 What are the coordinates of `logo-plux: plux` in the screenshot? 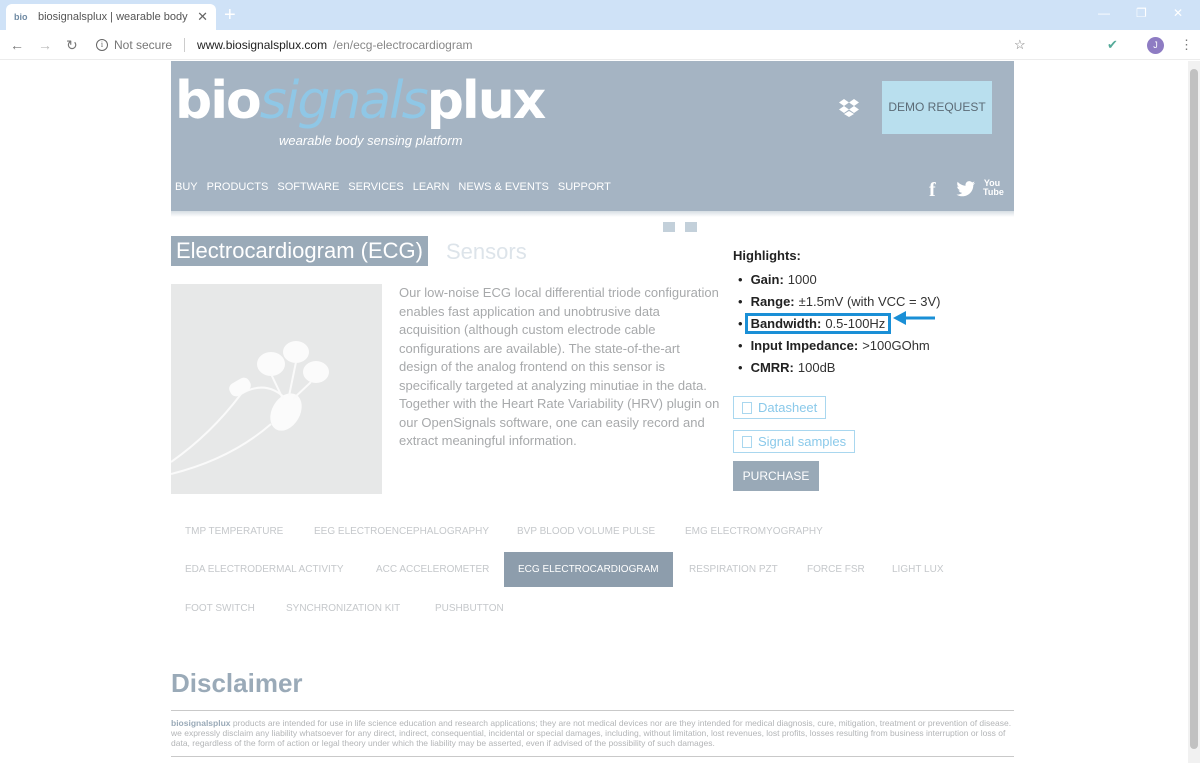 It's located at (486, 101).